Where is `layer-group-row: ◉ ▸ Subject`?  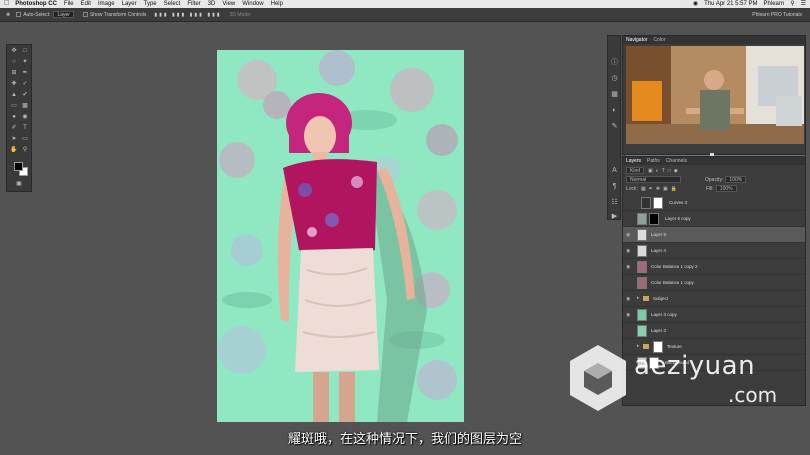 layer-group-row: ◉ ▸ Subject is located at coordinates (714, 299).